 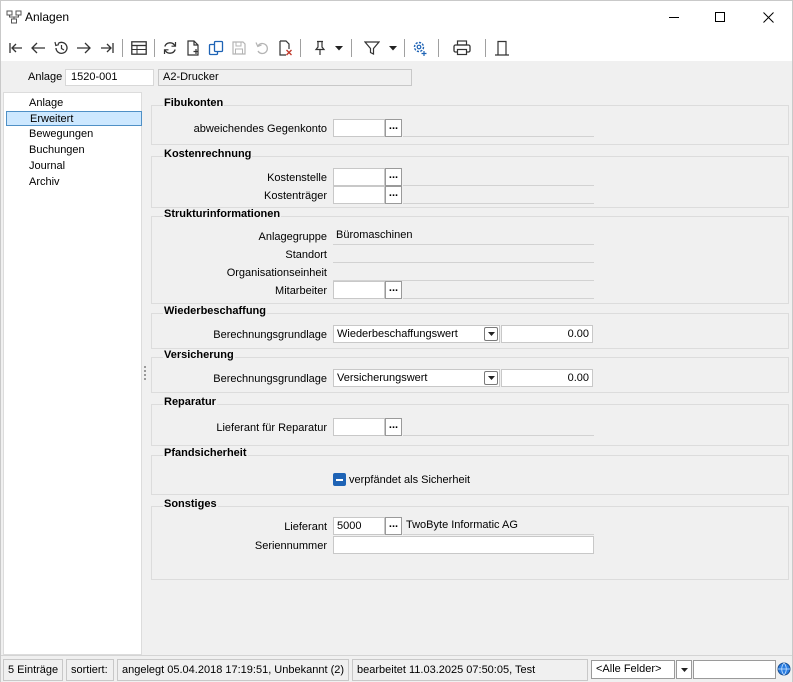 I want to click on minimize-button, so click(x=674, y=17).